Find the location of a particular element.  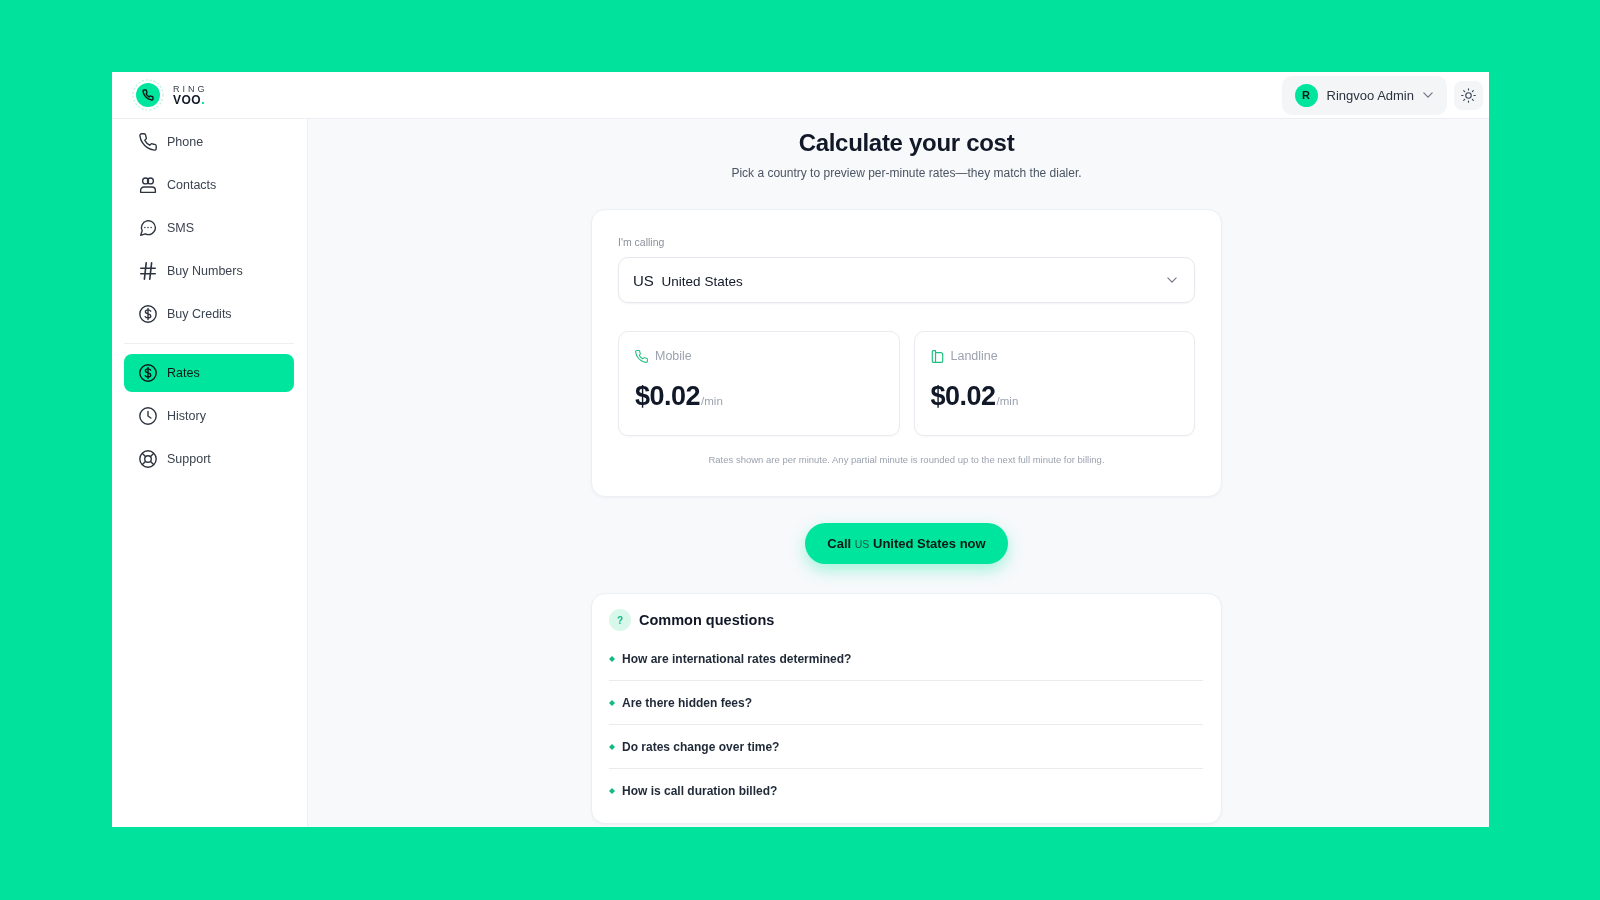

sun-icon is located at coordinates (1468, 95).